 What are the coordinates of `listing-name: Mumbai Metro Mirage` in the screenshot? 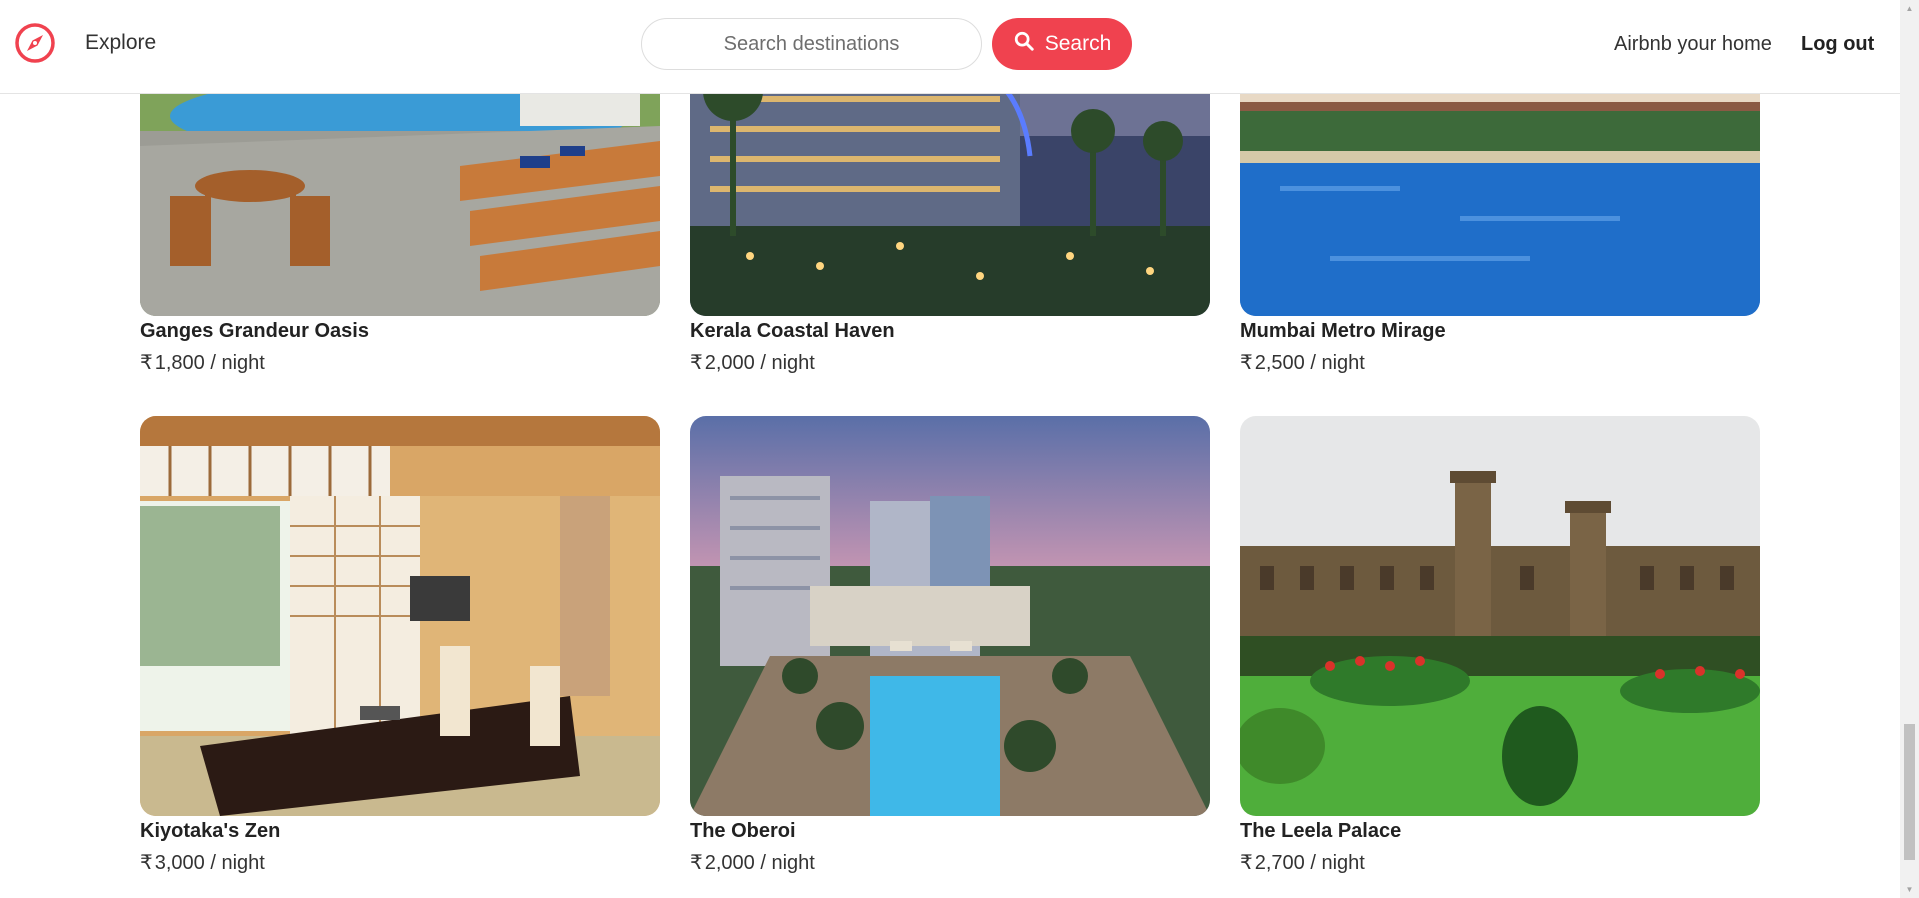 It's located at (1343, 331).